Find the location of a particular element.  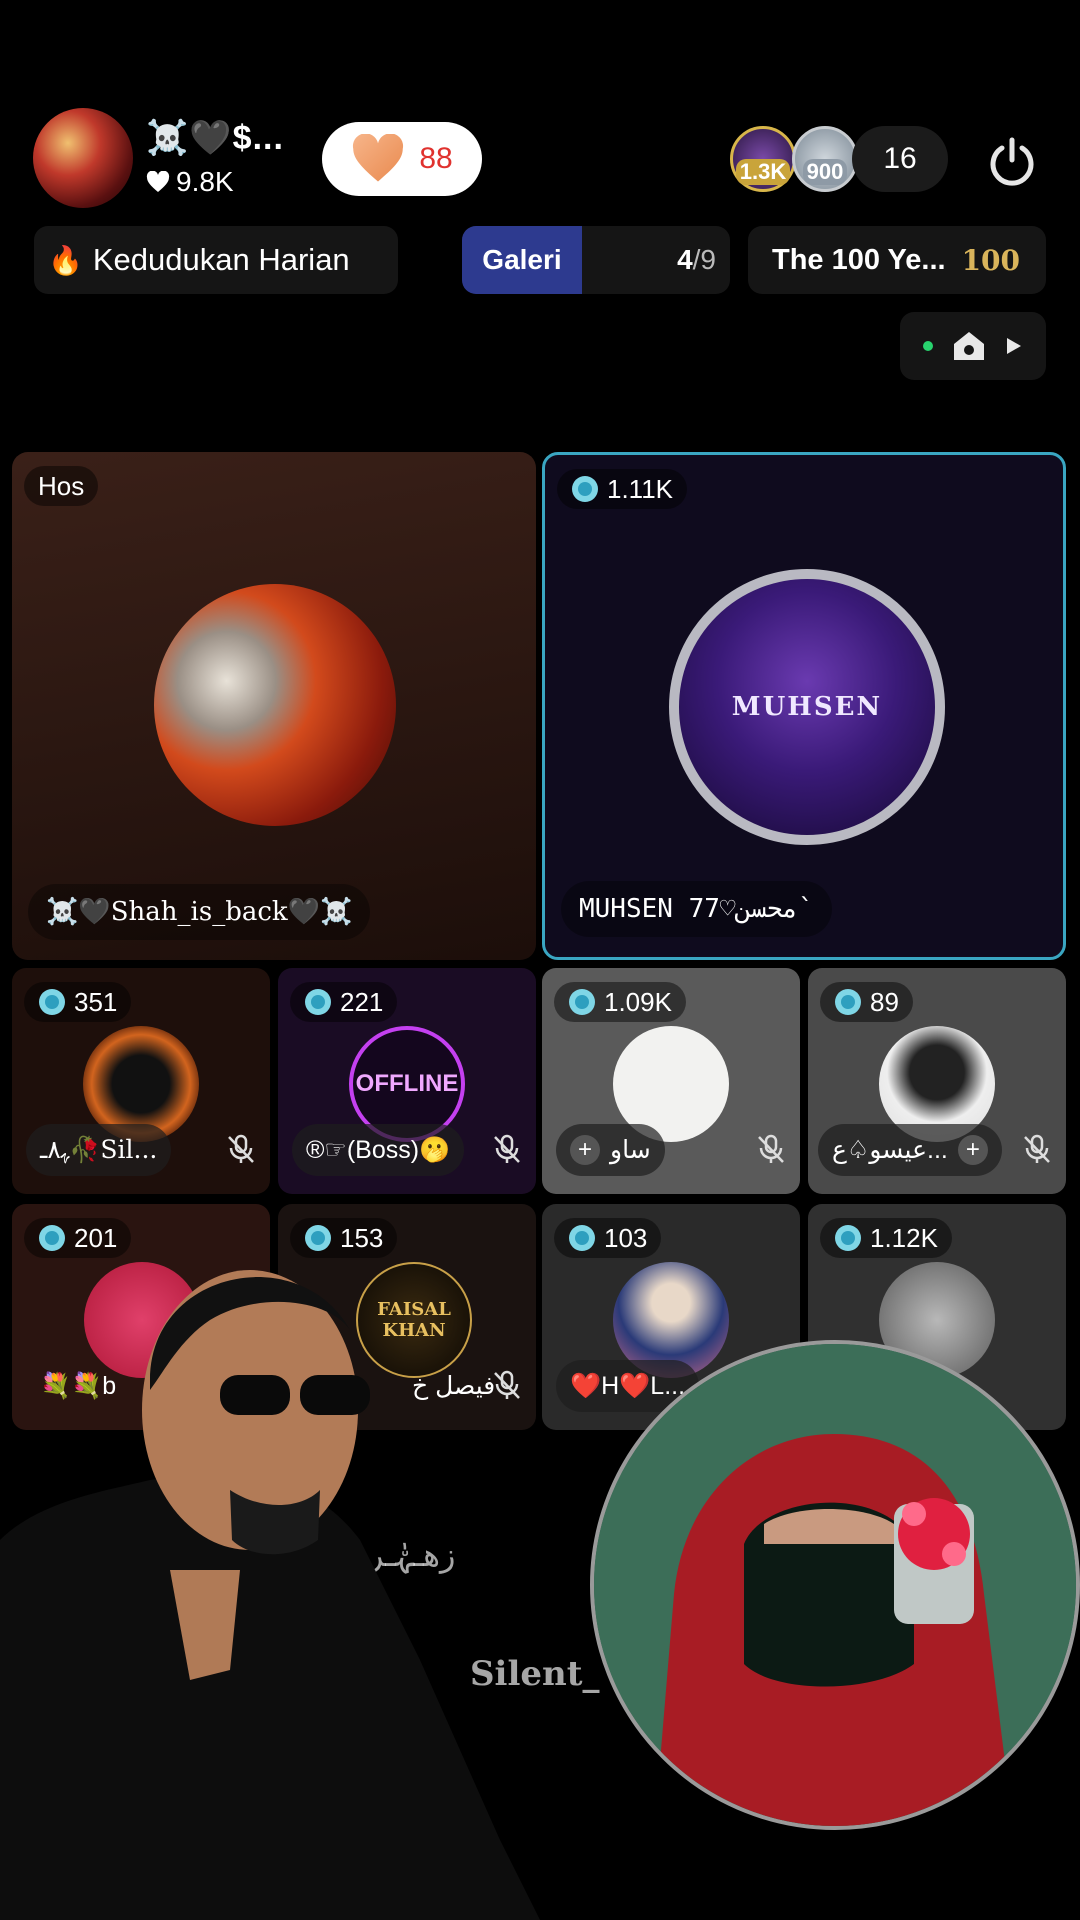

host-tag: Hos is located at coordinates (61, 486).